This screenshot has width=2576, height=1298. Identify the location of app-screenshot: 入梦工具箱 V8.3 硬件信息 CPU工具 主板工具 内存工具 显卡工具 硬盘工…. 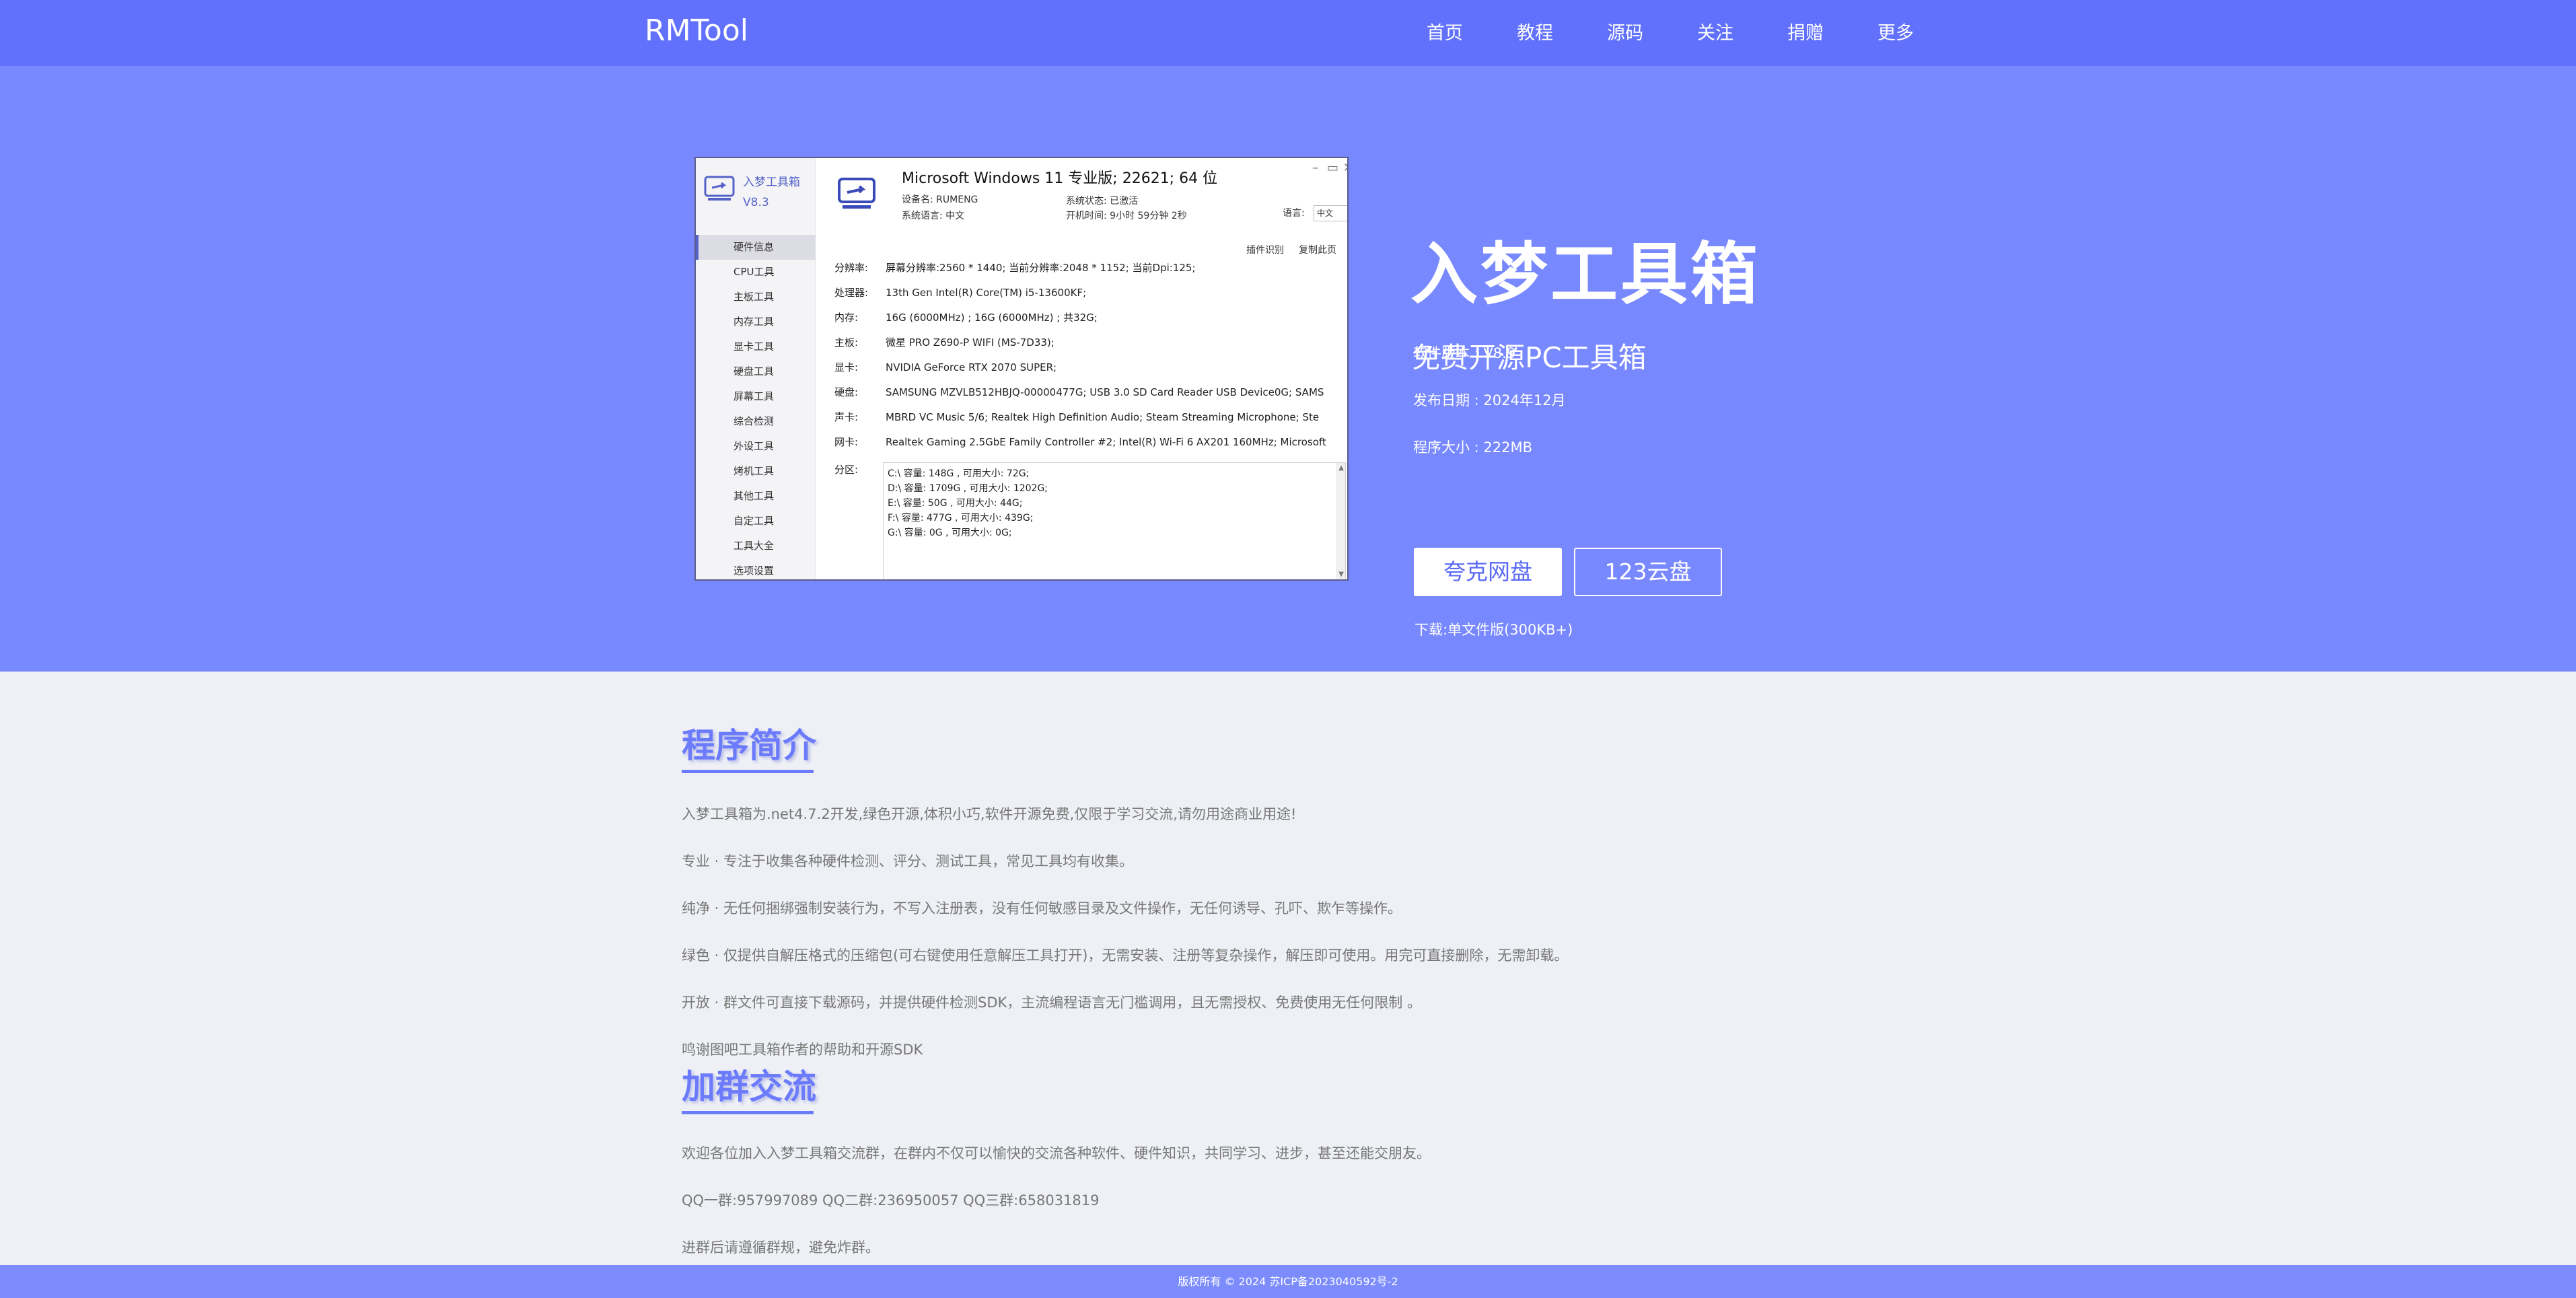
(1021, 369).